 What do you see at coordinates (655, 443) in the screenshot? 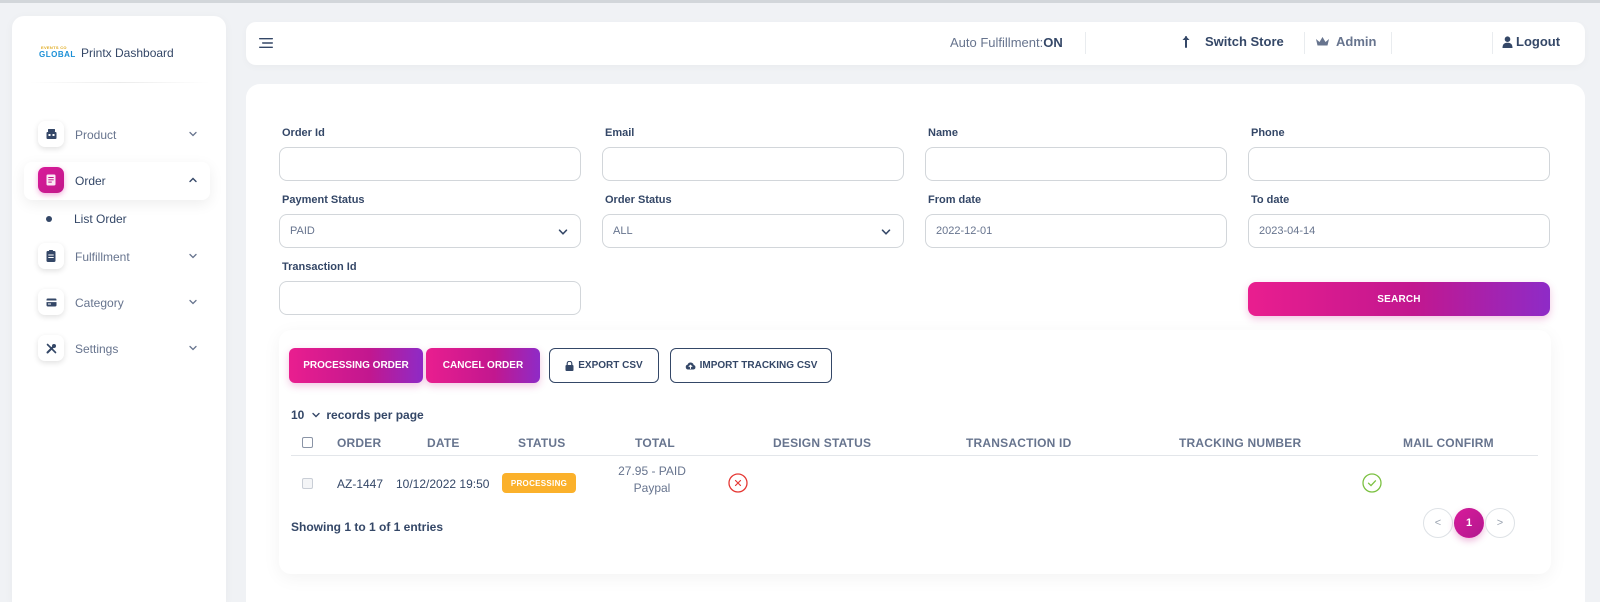
I see `column-header-total: TOTAL` at bounding box center [655, 443].